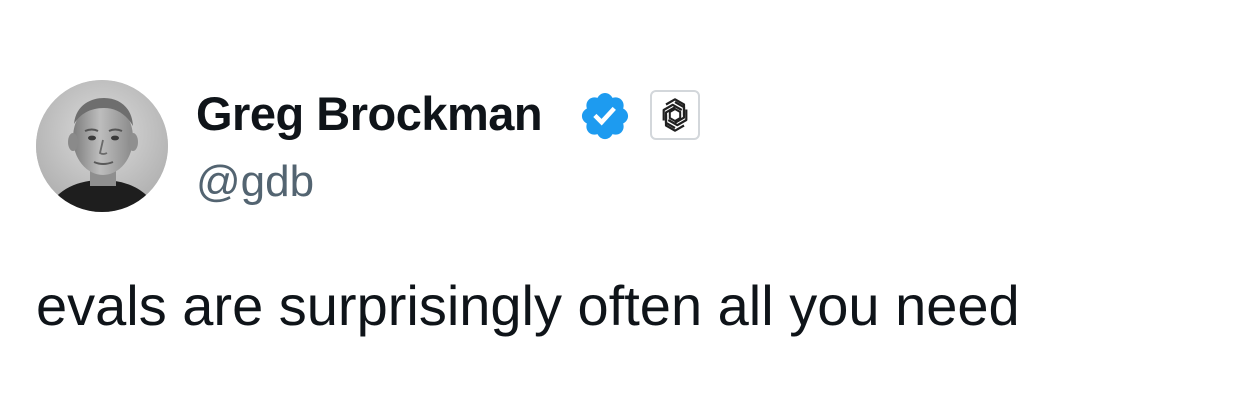 This screenshot has width=1260, height=400. Describe the element at coordinates (369, 114) in the screenshot. I see `author-name: Greg Brockman` at that location.